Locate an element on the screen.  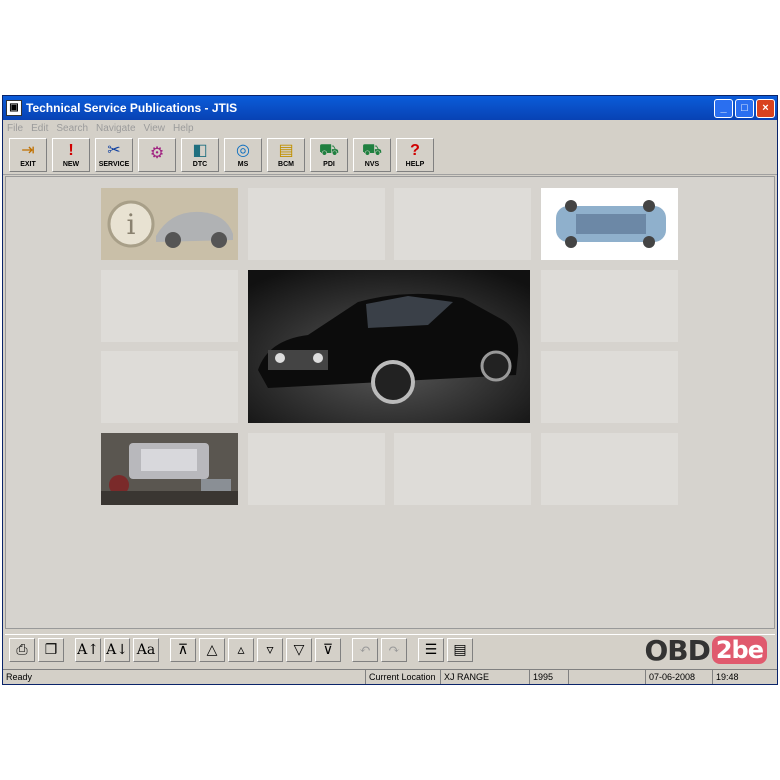
last-page-button: ⊽ is located at coordinates (328, 650).